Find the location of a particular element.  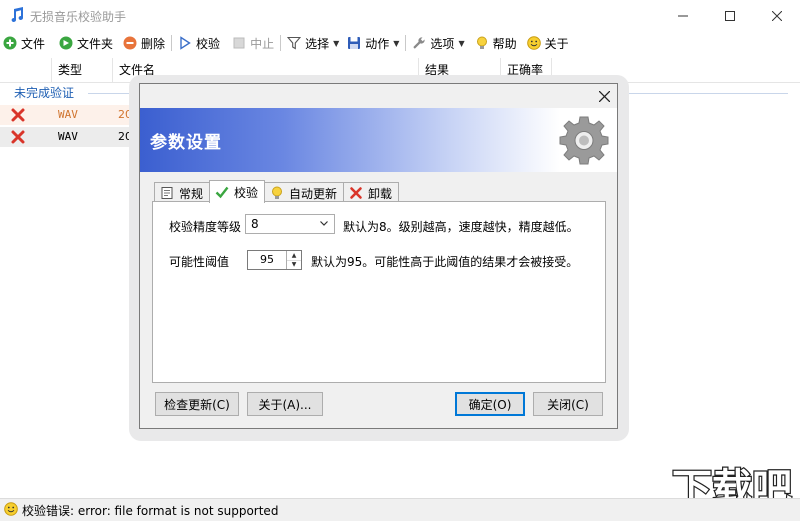

action-button: 动作 ▼ is located at coordinates (373, 43).